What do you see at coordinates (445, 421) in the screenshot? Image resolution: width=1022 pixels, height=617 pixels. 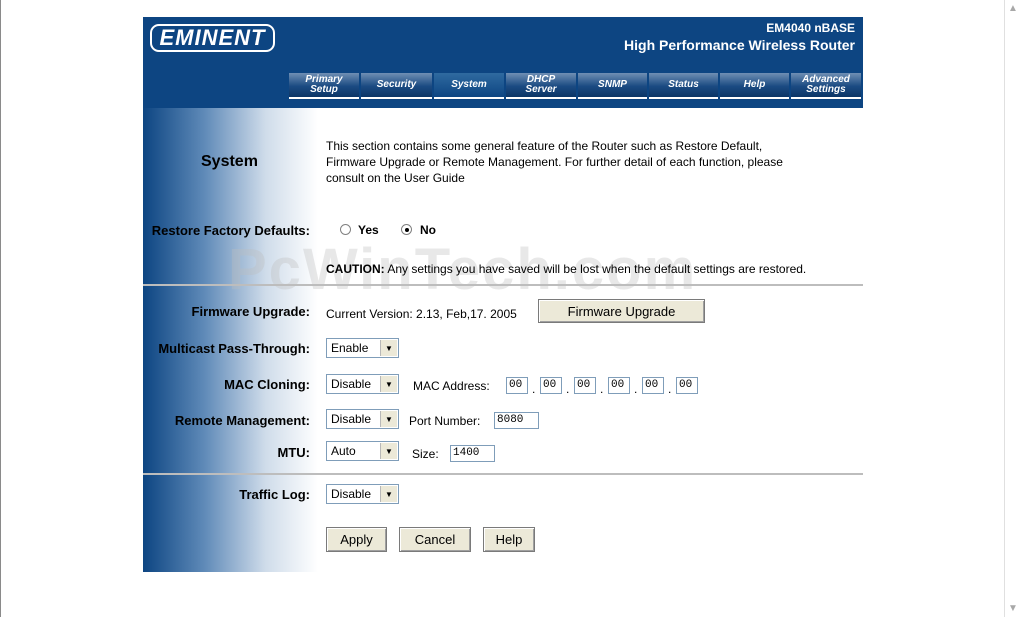 I see `port-number-label: Port Number:` at bounding box center [445, 421].